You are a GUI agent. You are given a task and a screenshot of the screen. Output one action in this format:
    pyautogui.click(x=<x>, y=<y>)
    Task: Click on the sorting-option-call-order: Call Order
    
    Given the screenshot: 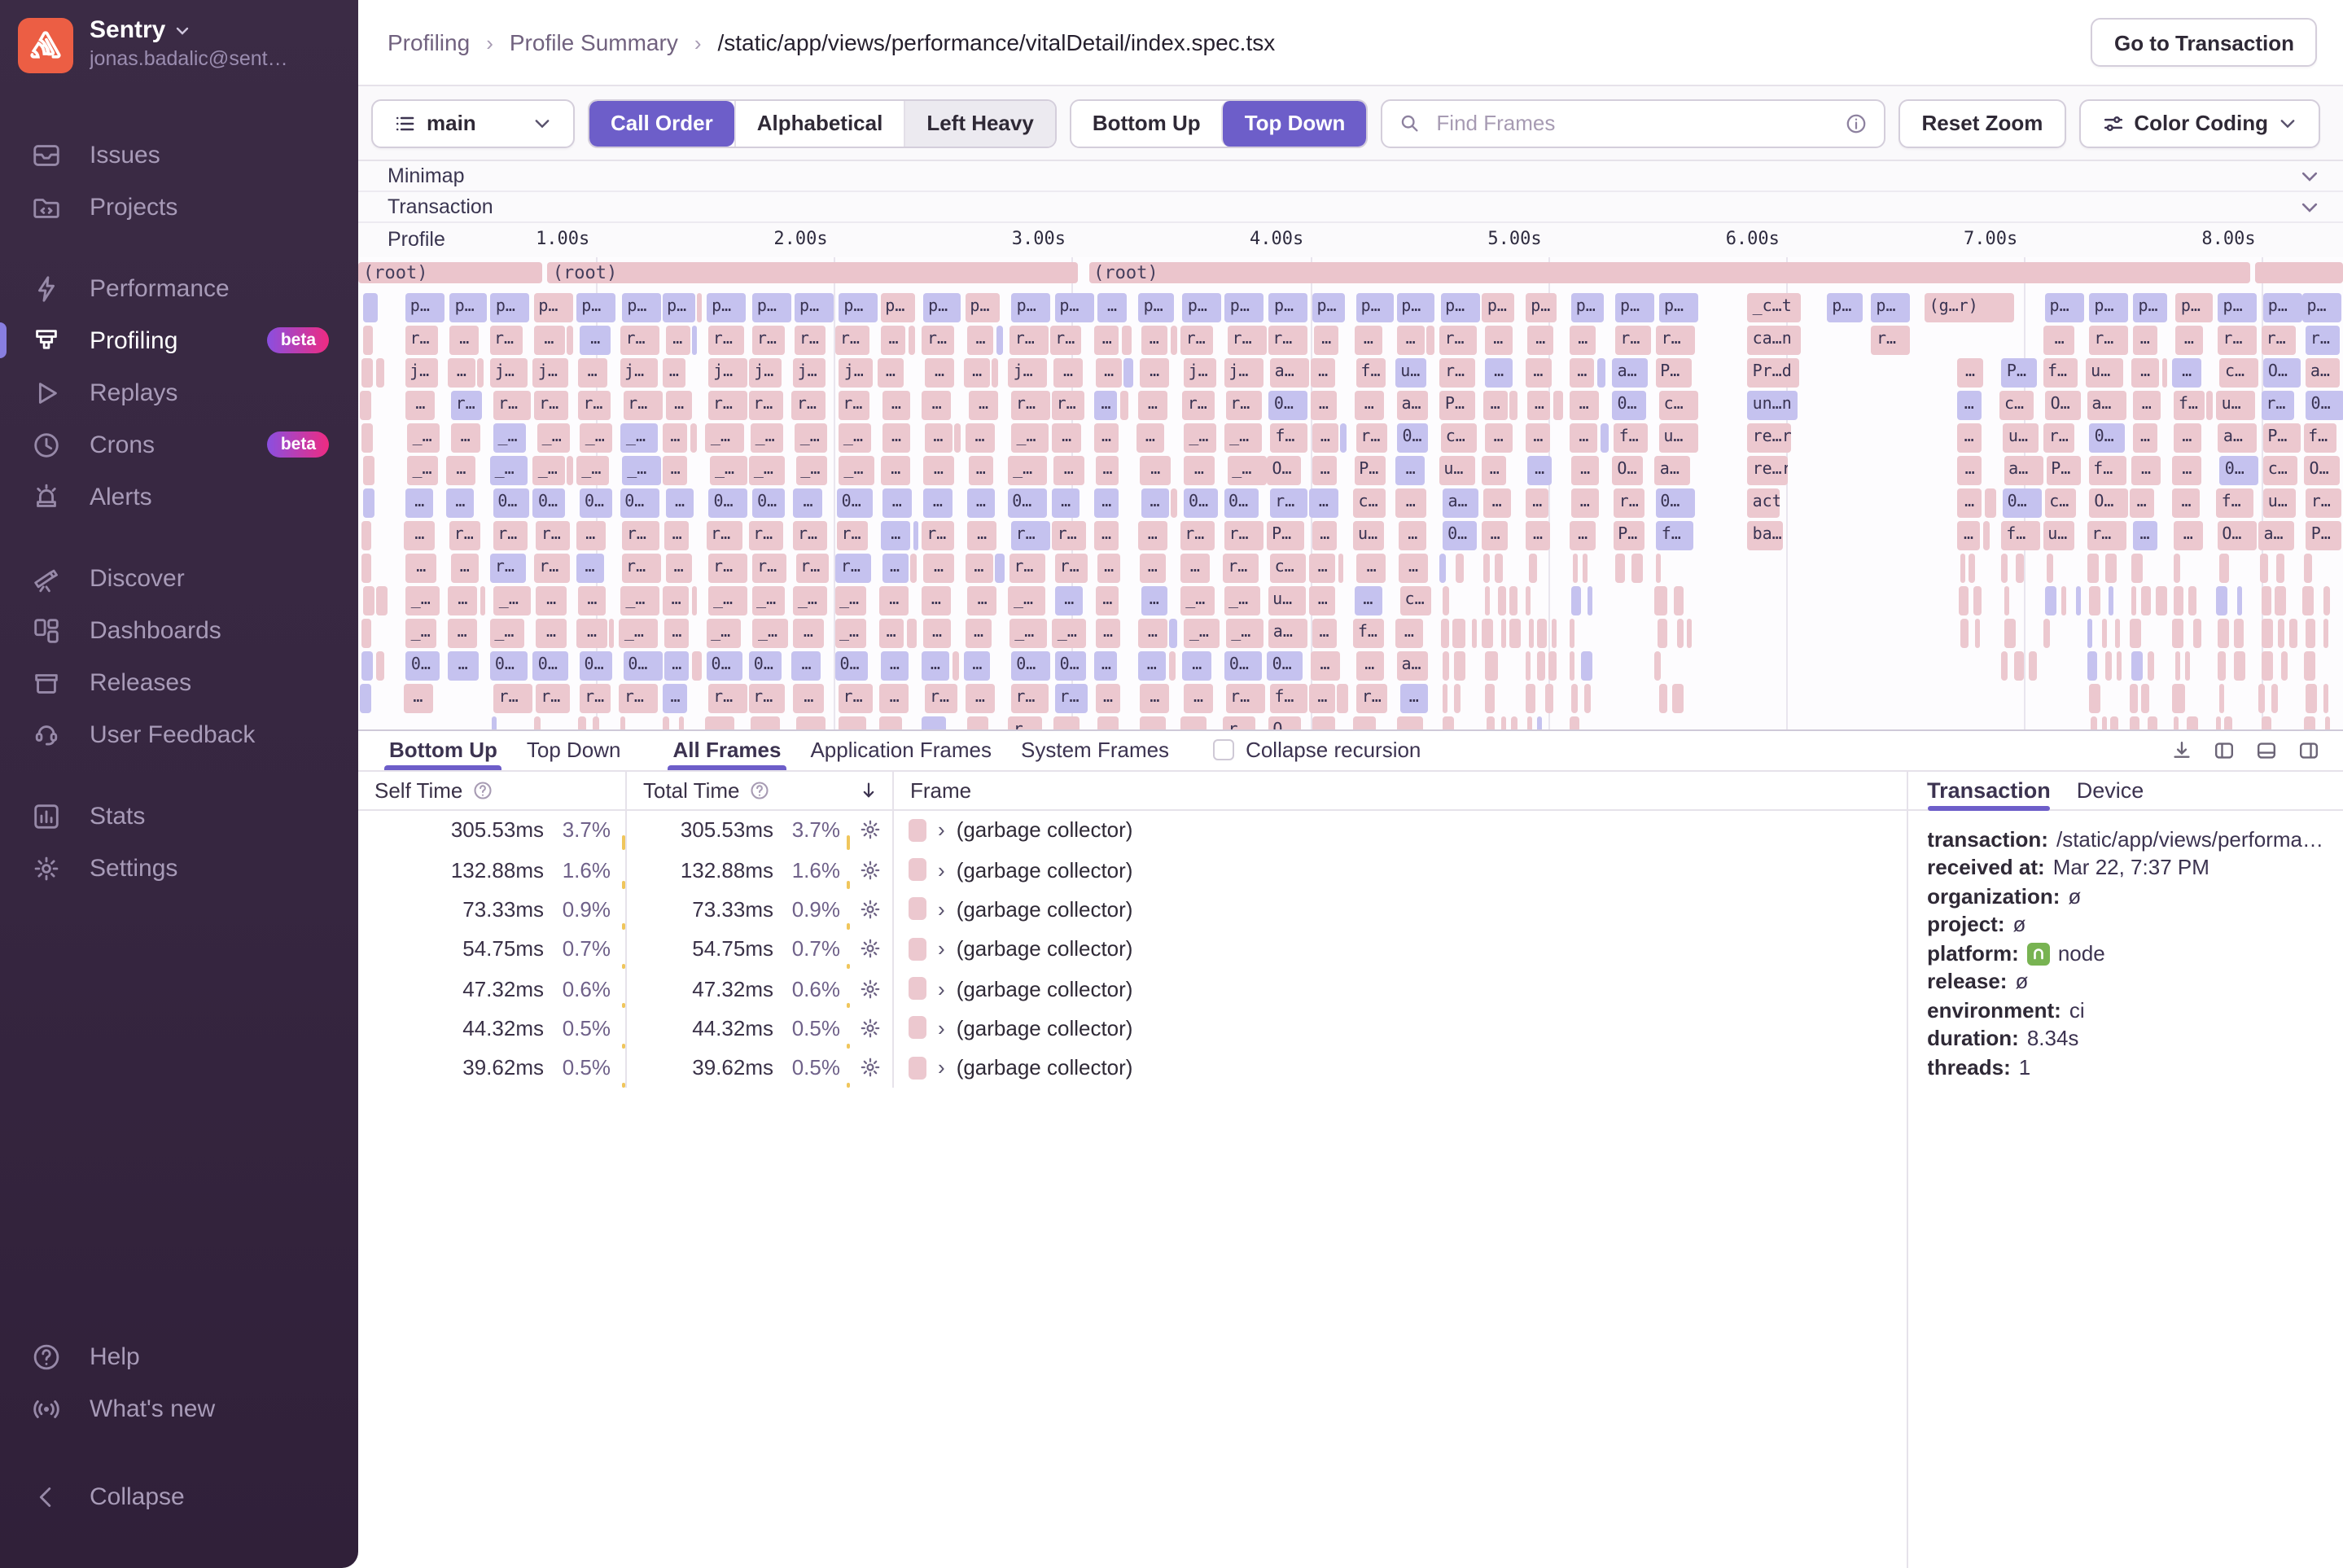 What is the action you would take?
    pyautogui.click(x=662, y=123)
    